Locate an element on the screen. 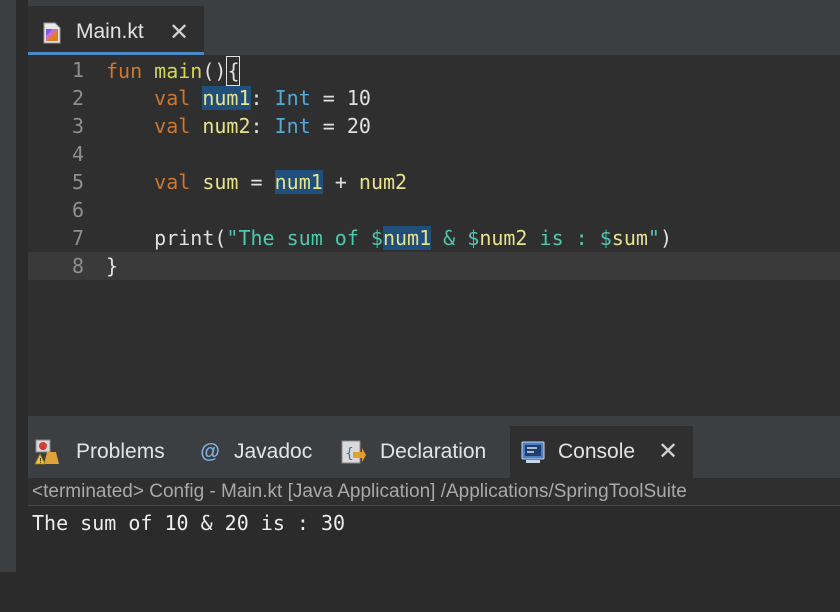 Image resolution: width=840 pixels, height=612 pixels. template-variable: sum is located at coordinates (629, 238).